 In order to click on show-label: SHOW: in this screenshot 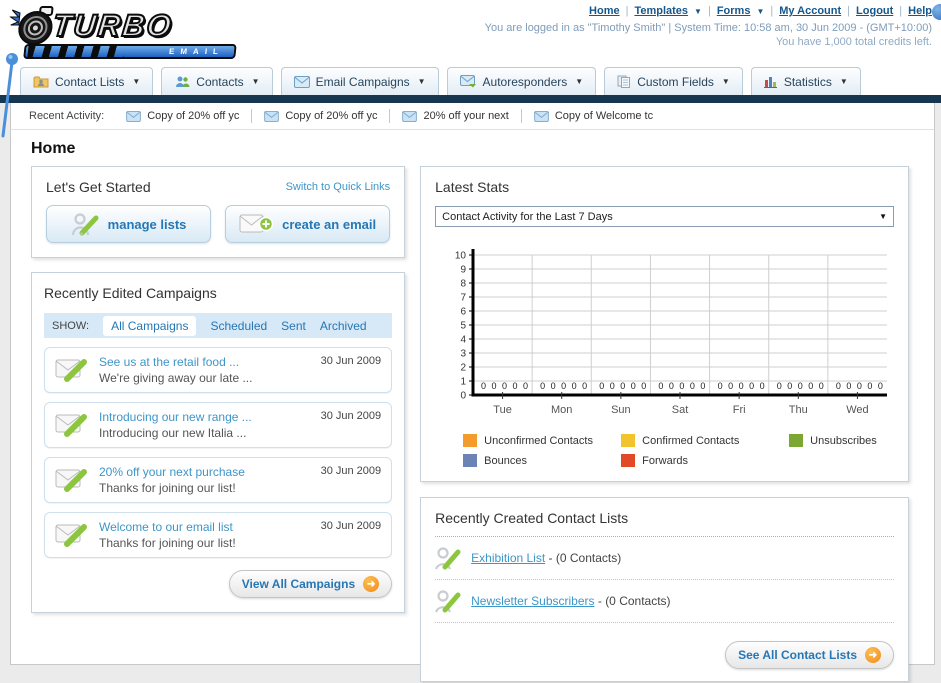, I will do `click(71, 325)`.